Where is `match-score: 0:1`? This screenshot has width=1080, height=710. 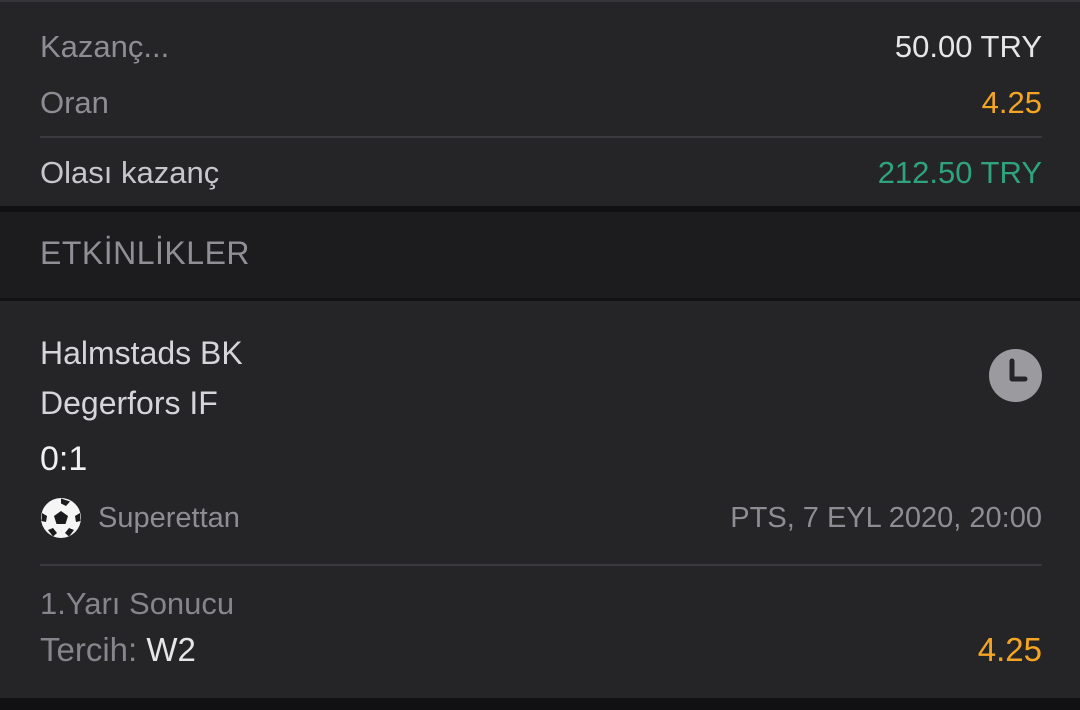
match-score: 0:1 is located at coordinates (64, 459).